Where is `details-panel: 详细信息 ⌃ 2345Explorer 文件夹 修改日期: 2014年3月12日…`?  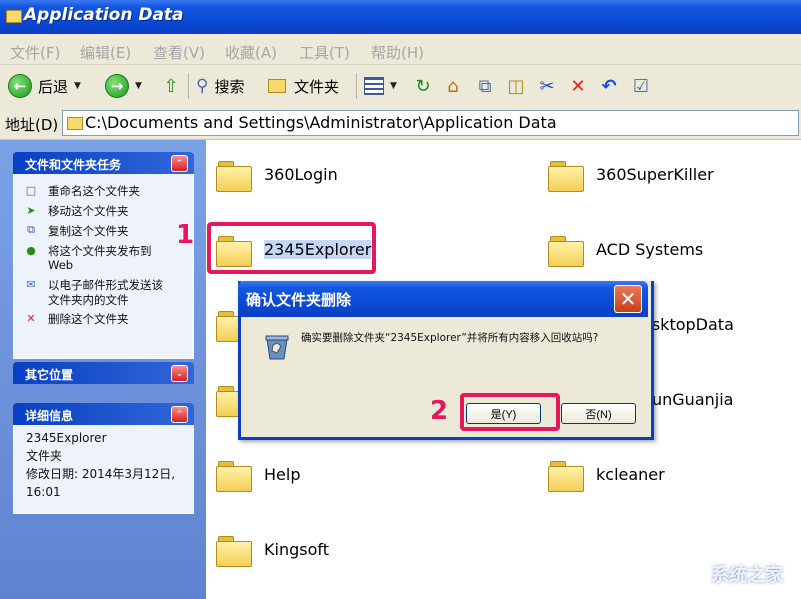
details-panel: 详细信息 ⌃ 2345Explorer 文件夹 修改日期: 2014年3月12日… is located at coordinates (103, 458).